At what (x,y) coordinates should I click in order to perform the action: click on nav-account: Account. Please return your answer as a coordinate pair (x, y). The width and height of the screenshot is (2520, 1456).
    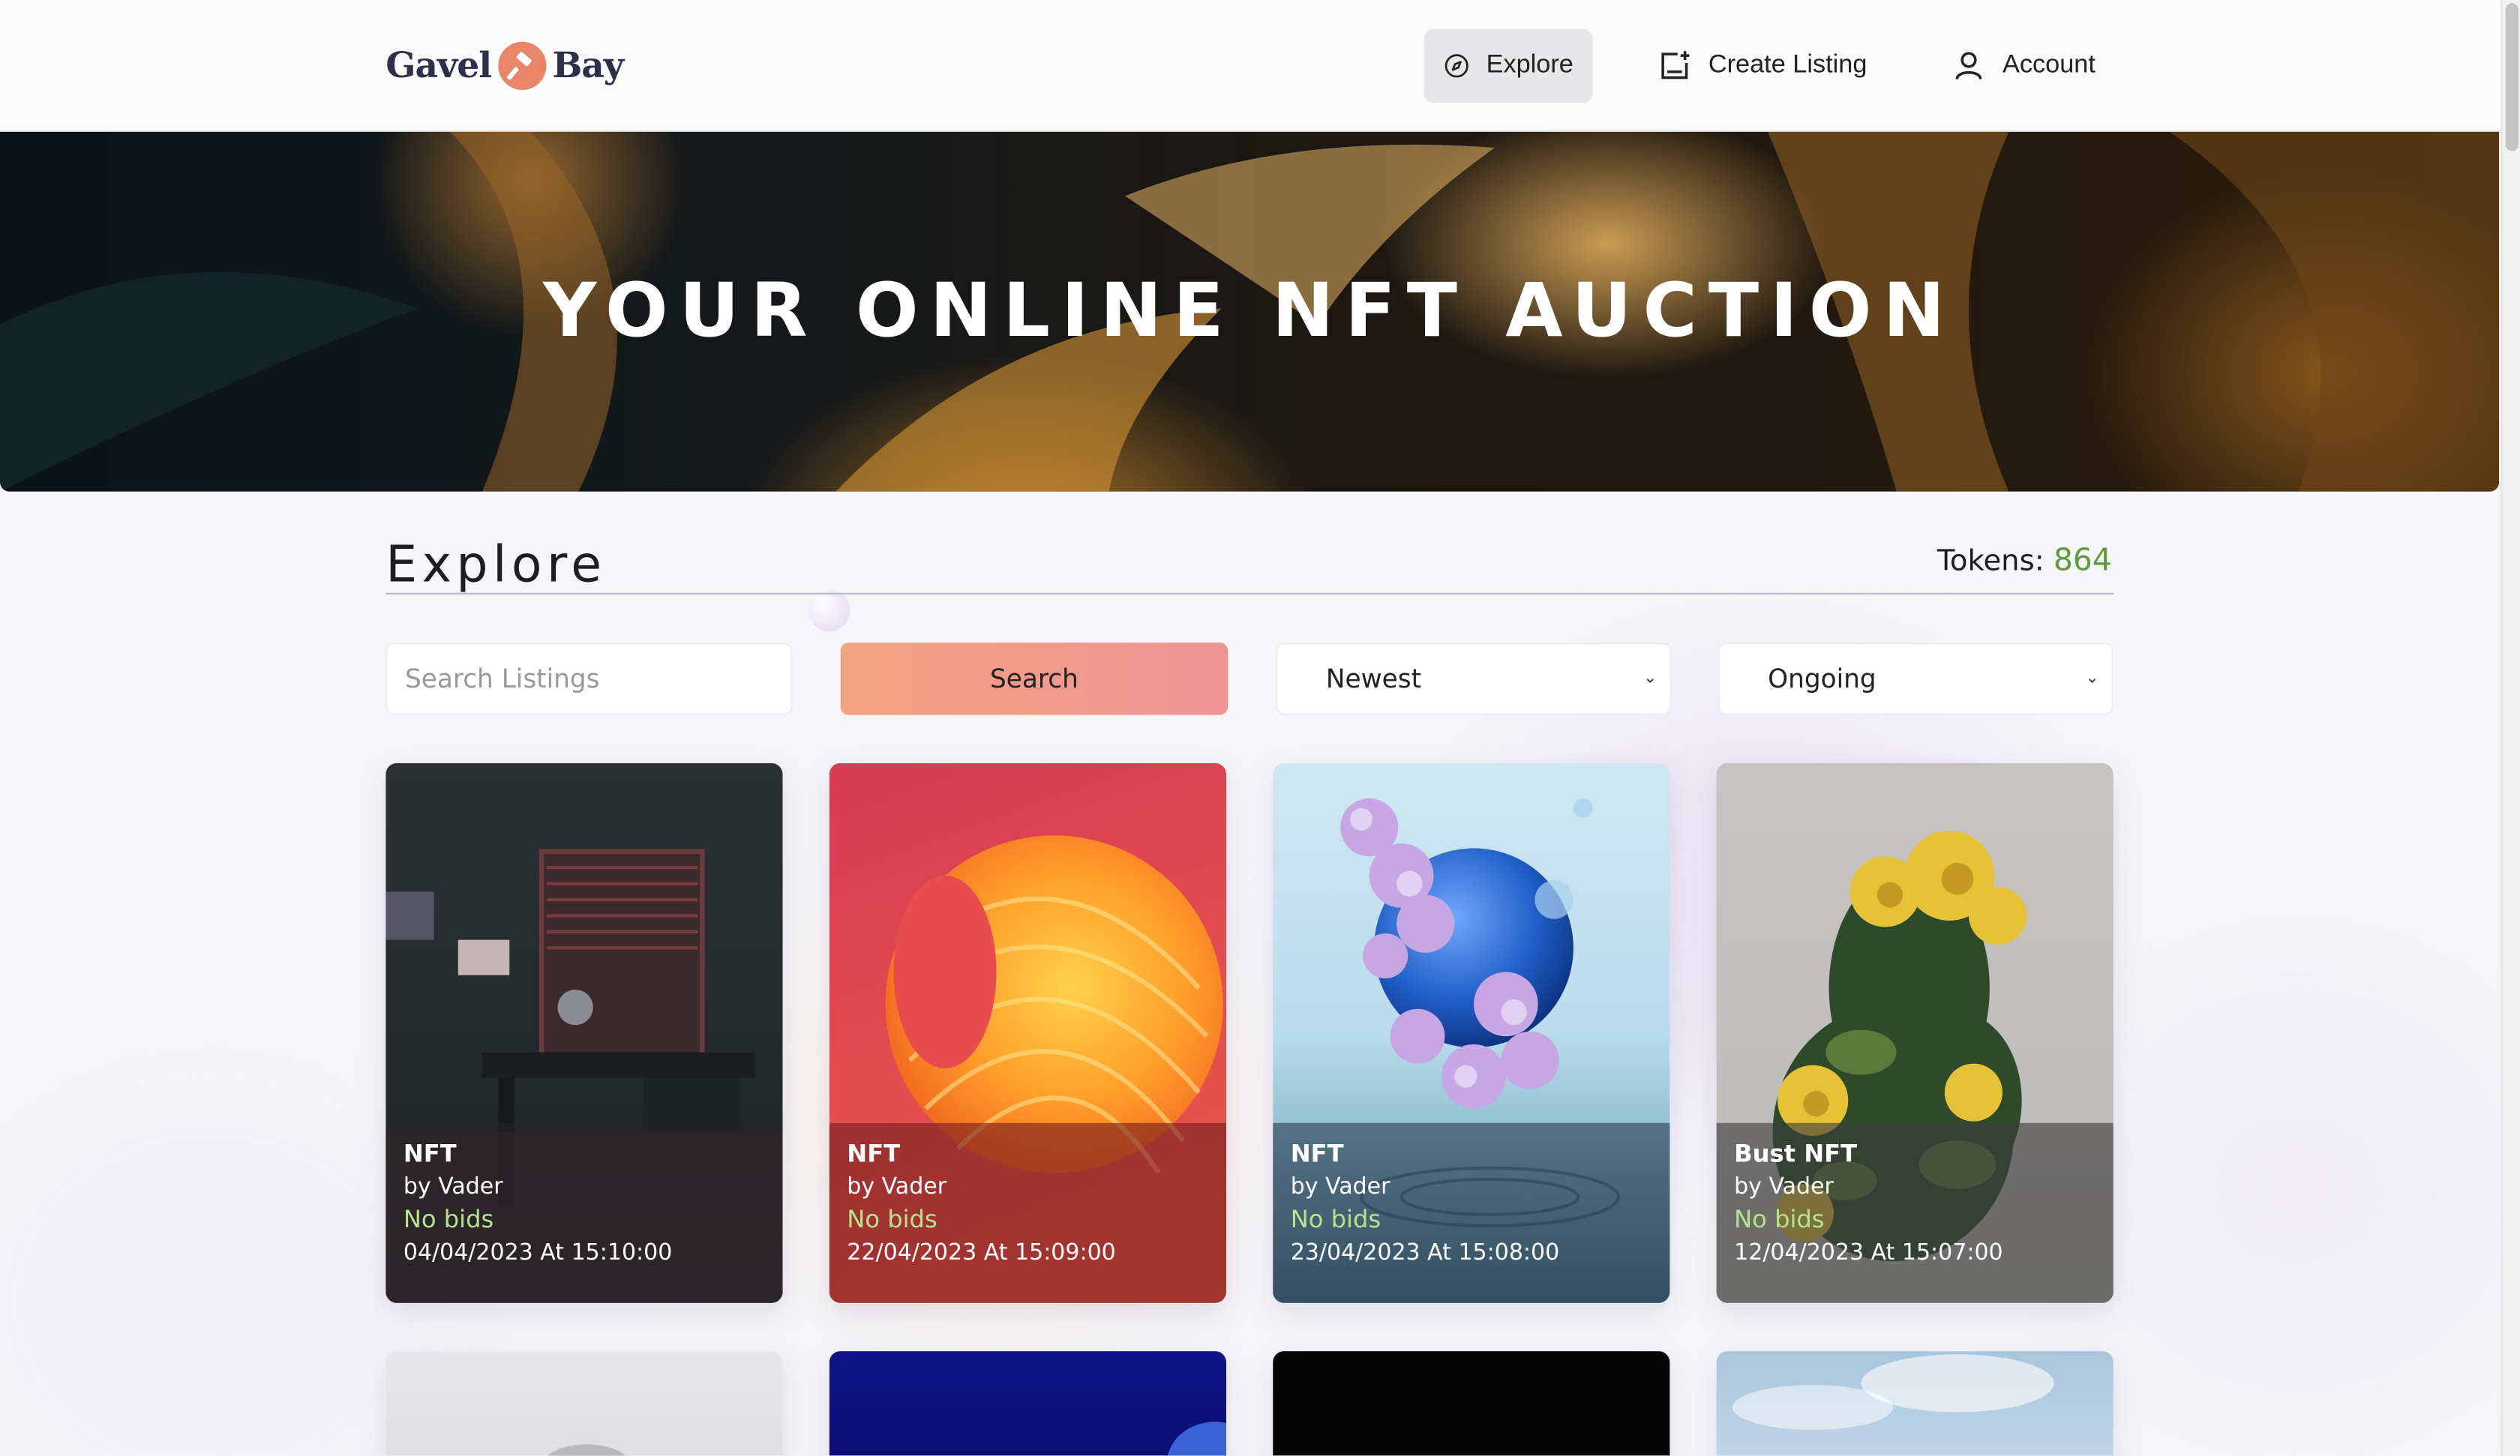
    Looking at the image, I should click on (2024, 66).